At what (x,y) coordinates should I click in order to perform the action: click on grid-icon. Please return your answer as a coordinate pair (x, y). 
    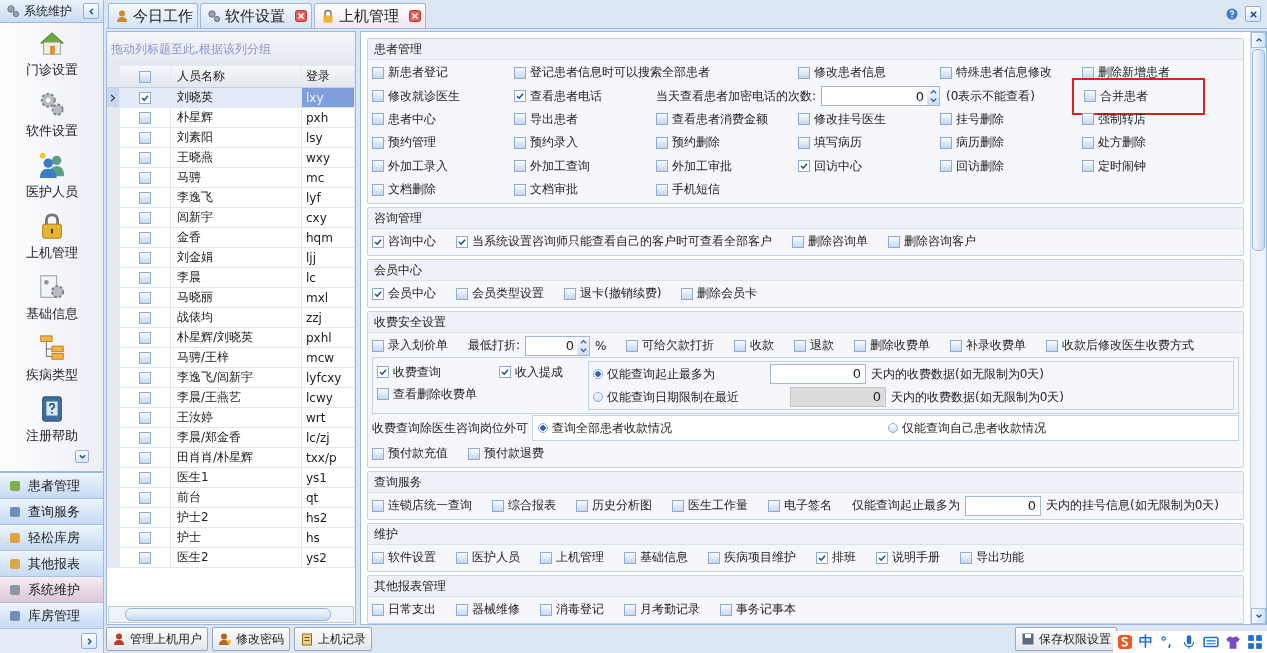
    Looking at the image, I should click on (1255, 642).